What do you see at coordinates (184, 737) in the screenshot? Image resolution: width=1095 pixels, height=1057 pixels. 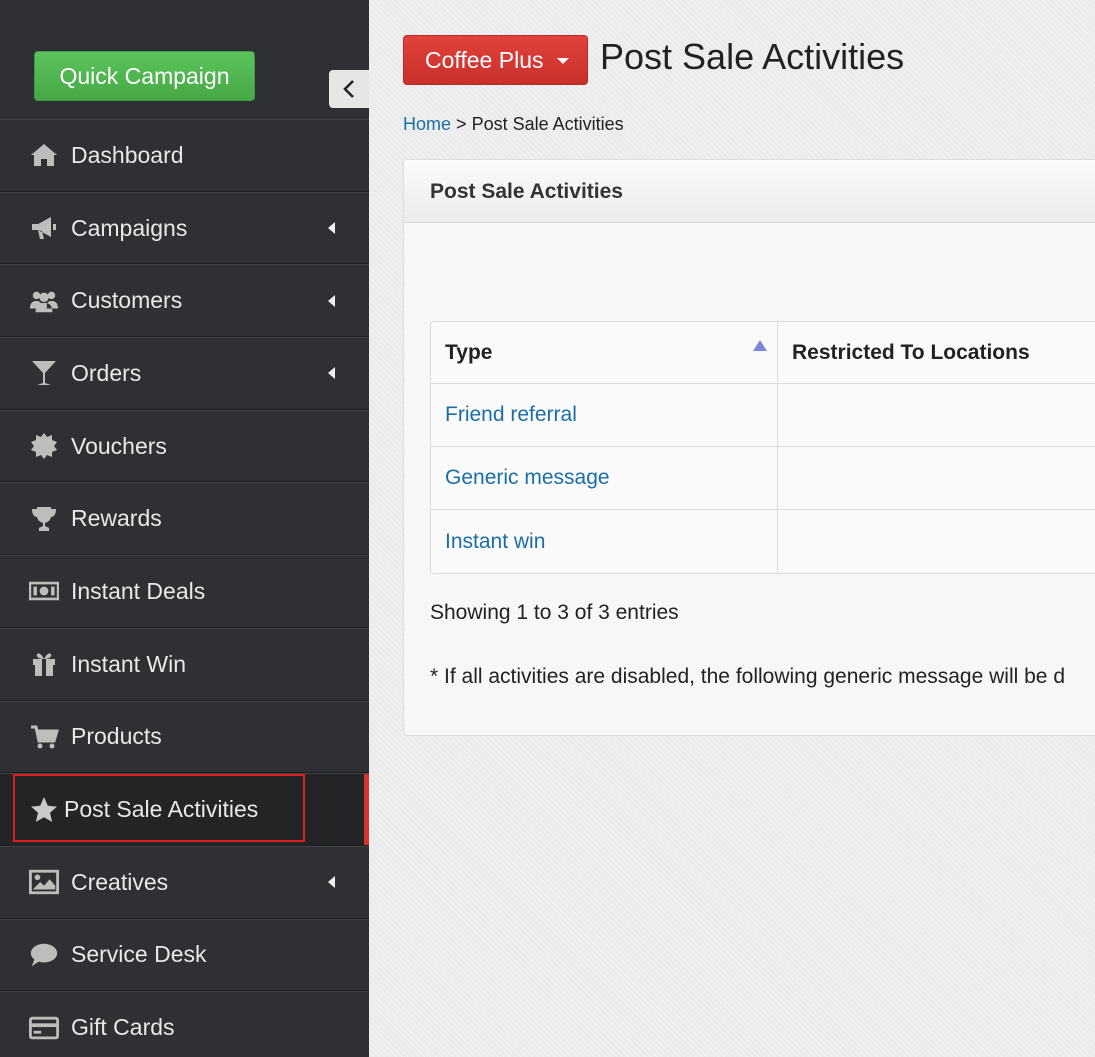 I see `sidebar-item-products: Products` at bounding box center [184, 737].